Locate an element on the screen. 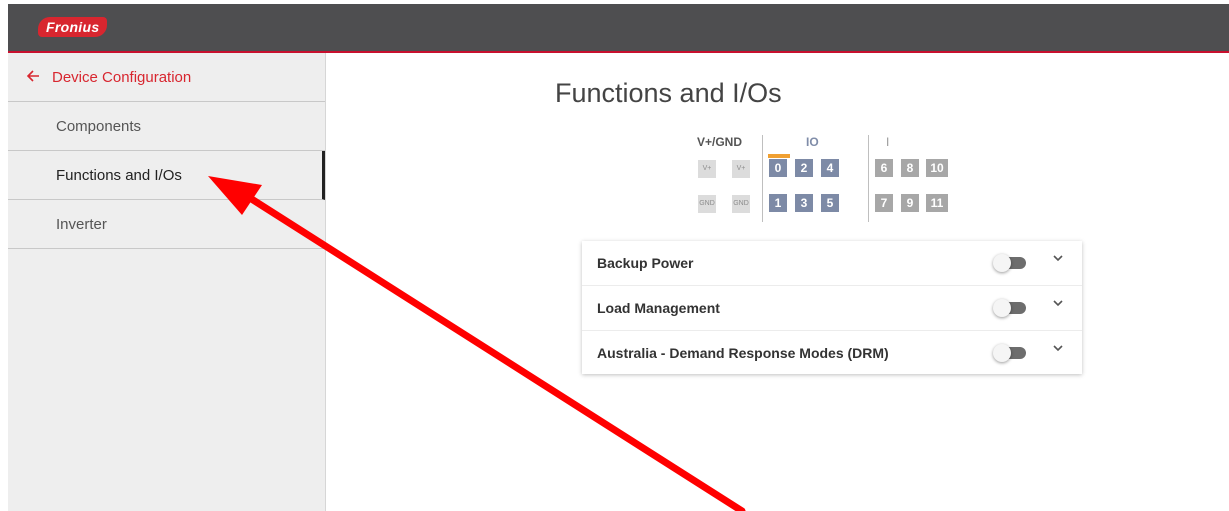  pin-in-9: 9 is located at coordinates (910, 203).